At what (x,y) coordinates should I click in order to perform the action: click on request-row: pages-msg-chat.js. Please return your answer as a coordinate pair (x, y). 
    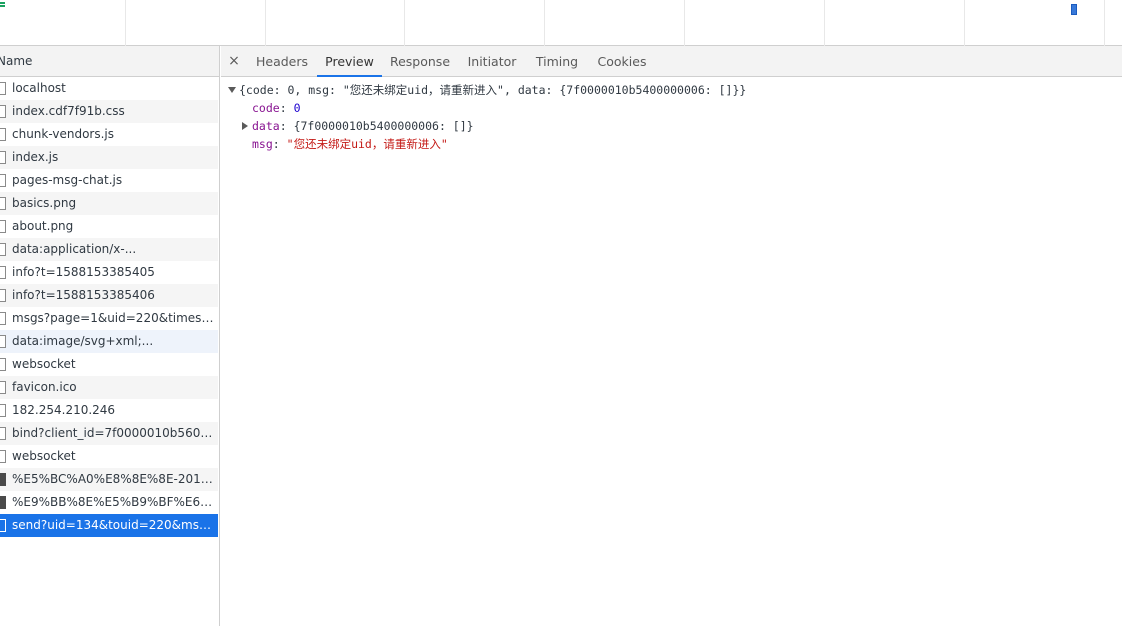
    Looking at the image, I should click on (109, 180).